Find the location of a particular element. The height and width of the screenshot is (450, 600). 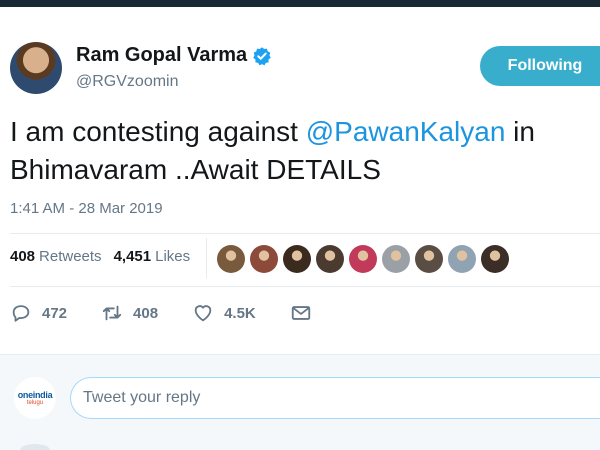

retweet-count: 408 is located at coordinates (146, 313).